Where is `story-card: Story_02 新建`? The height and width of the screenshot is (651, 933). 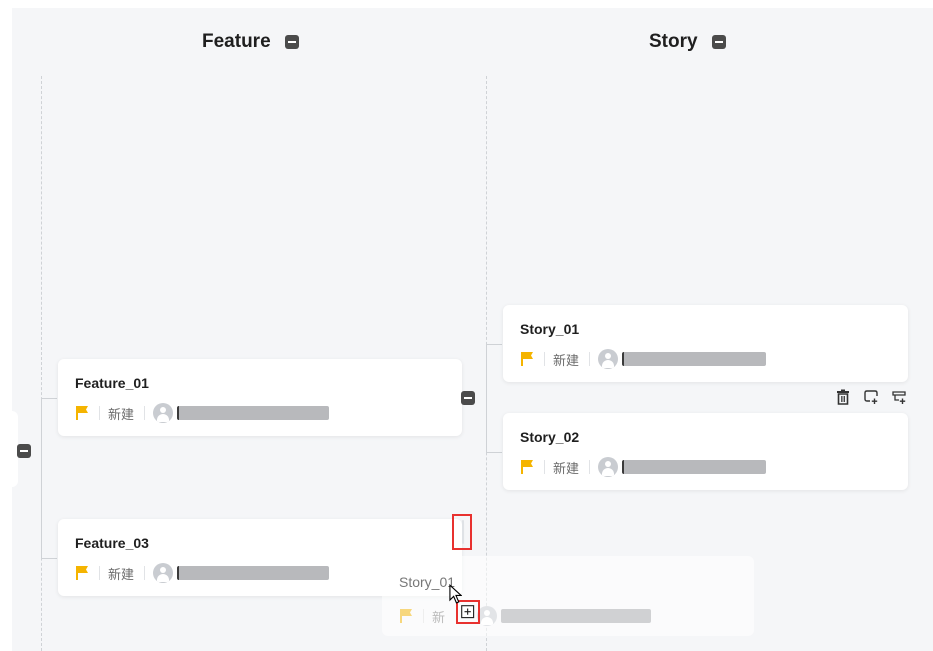
story-card: Story_02 新建 is located at coordinates (705, 451).